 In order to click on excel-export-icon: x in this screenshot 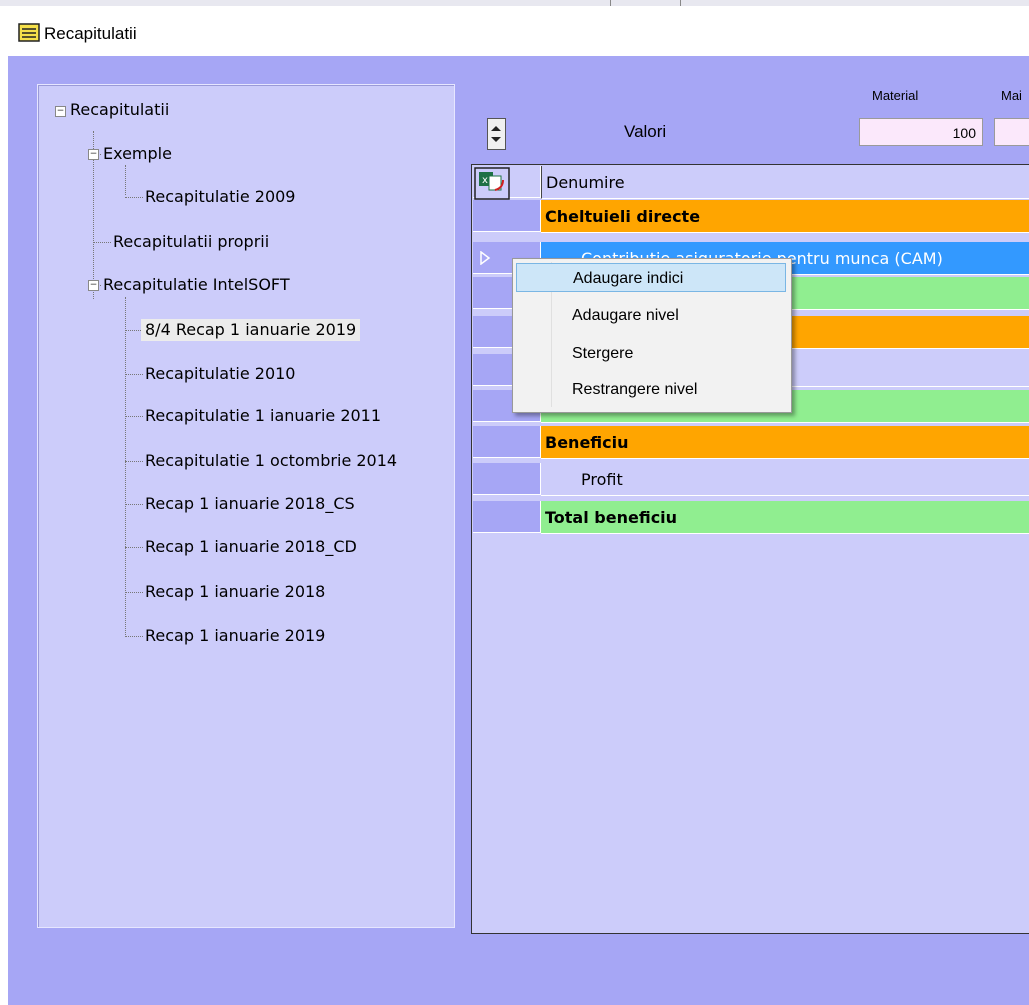, I will do `click(492, 183)`.